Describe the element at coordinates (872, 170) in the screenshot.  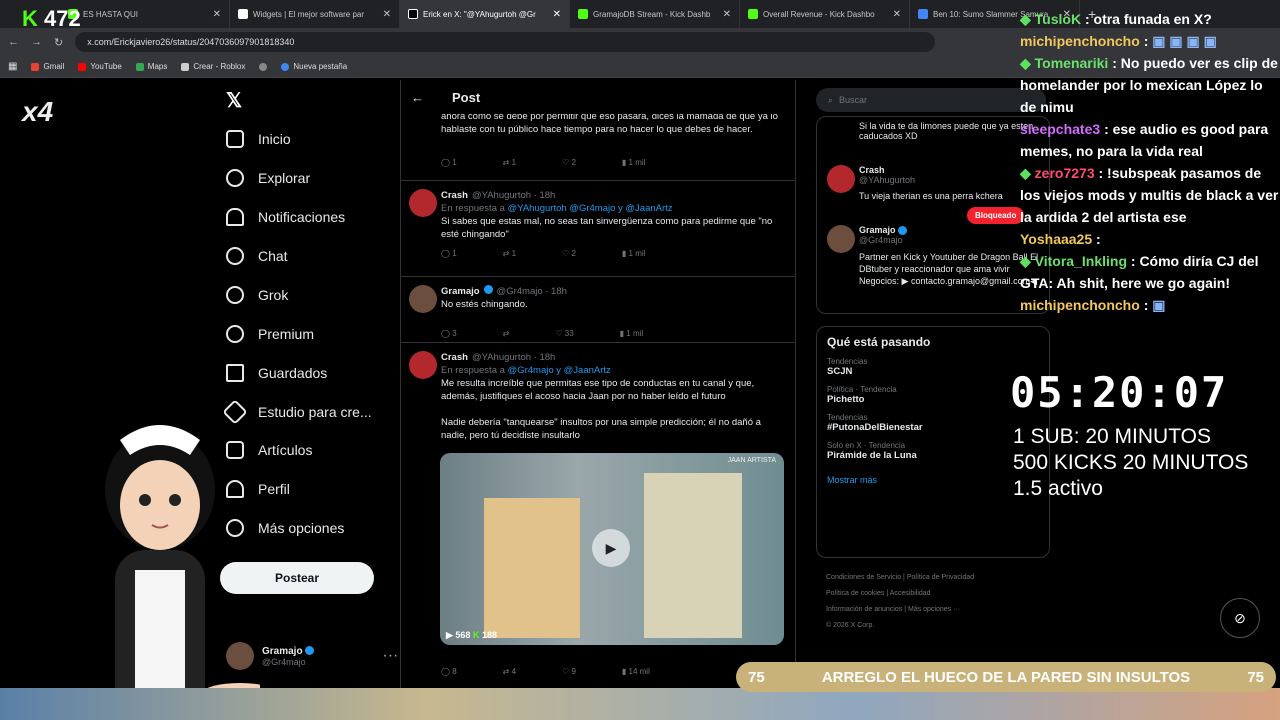
I see `profile-name: Crash` at that location.